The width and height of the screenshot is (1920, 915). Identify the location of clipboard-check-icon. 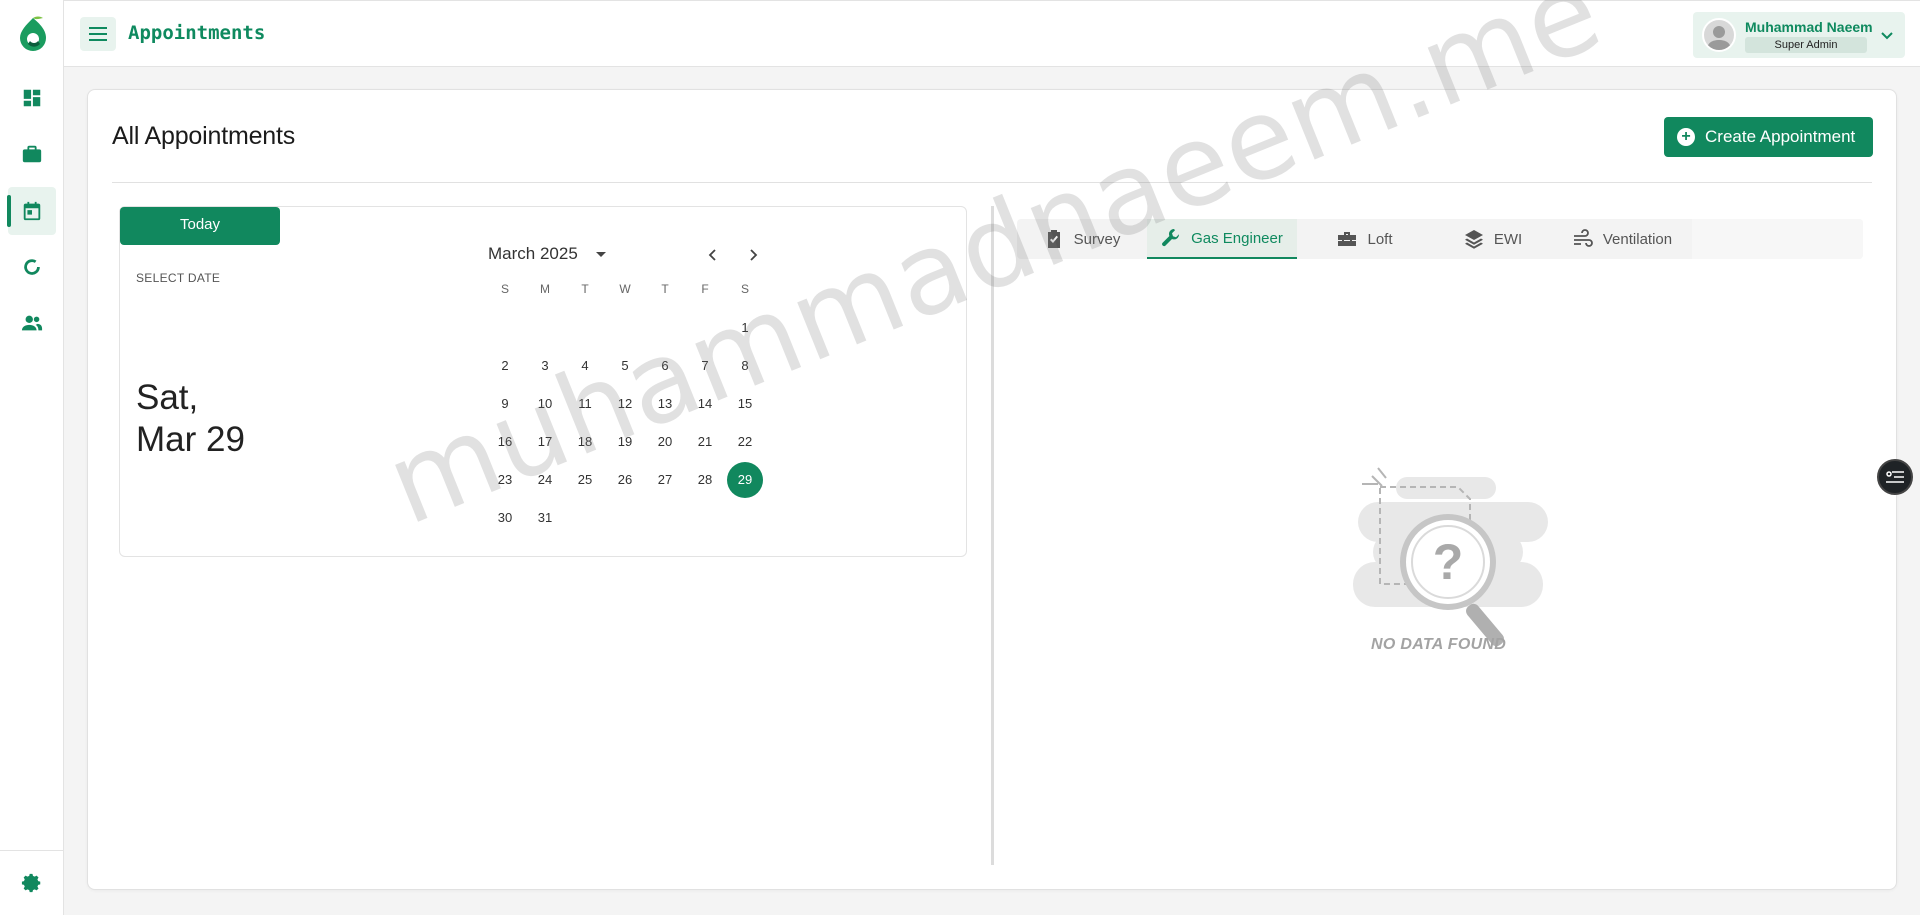
(1053, 239).